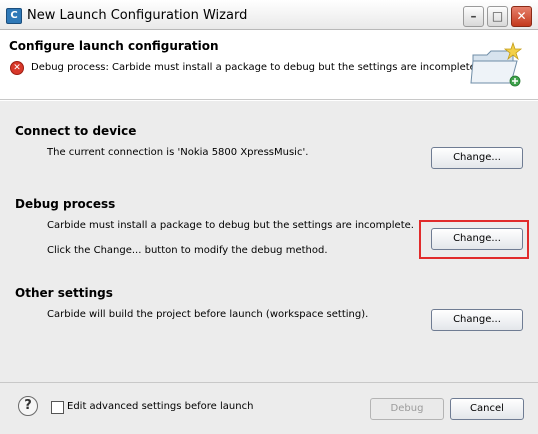 The image size is (538, 434). I want to click on other-section-title: Other settings, so click(64, 293).